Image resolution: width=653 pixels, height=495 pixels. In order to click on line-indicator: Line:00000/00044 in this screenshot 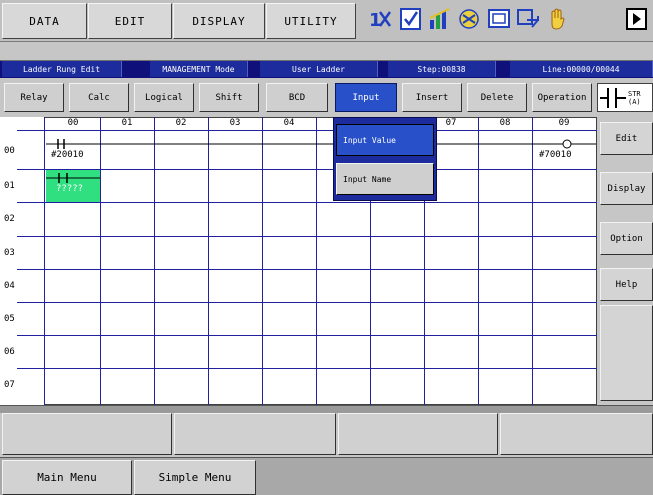, I will do `click(581, 69)`.